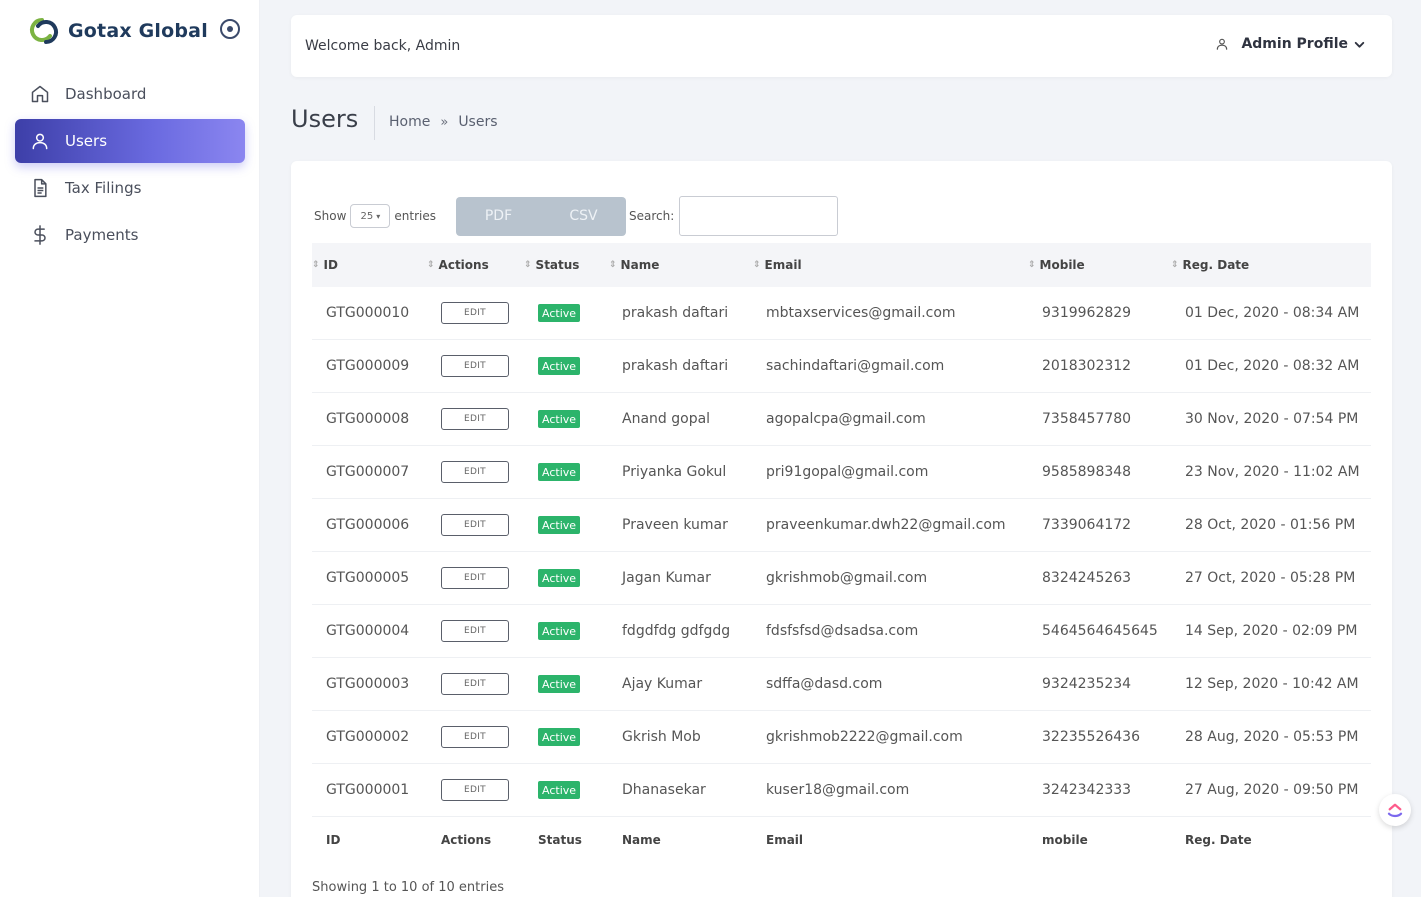  I want to click on sidebar-item-label: Dashboard, so click(106, 94).